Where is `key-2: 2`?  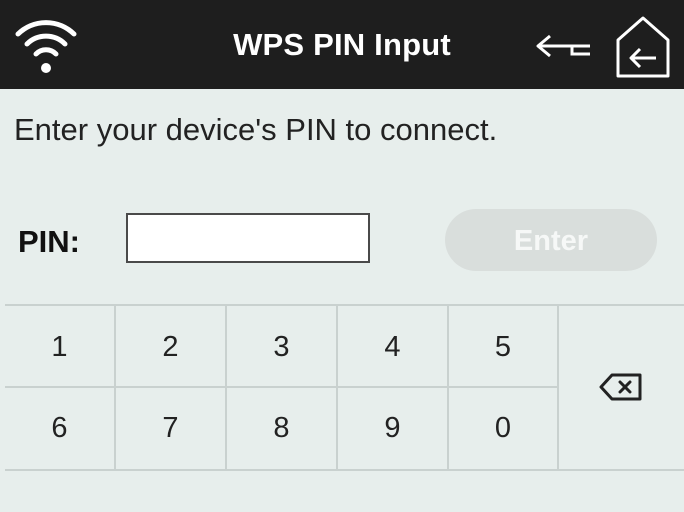
key-2: 2 is located at coordinates (171, 347).